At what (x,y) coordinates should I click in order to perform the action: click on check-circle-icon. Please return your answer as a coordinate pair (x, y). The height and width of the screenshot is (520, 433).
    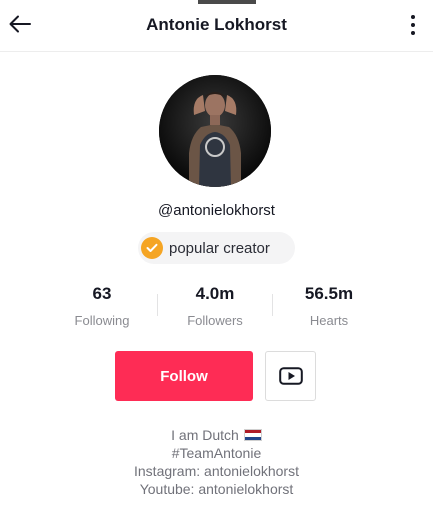
    Looking at the image, I should click on (152, 248).